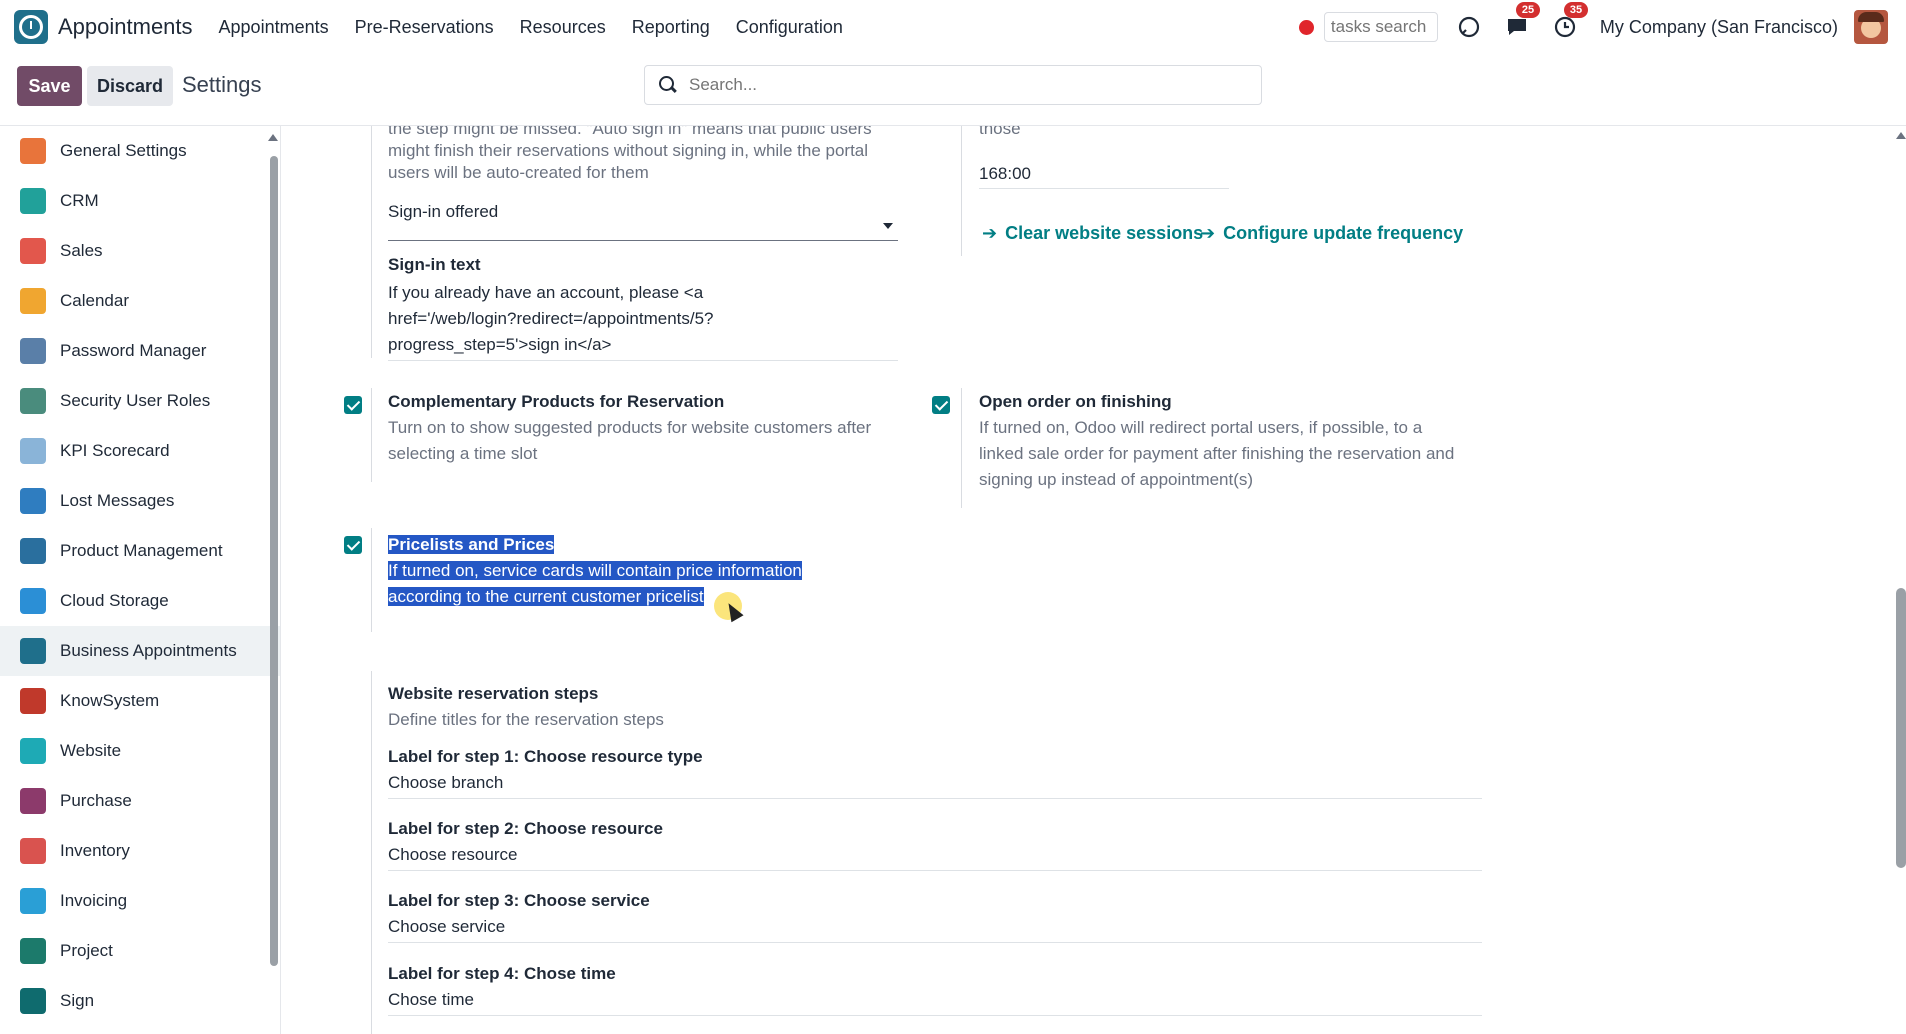 This screenshot has height=1034, width=1906. I want to click on content-scroll-up-icon, so click(1901, 135).